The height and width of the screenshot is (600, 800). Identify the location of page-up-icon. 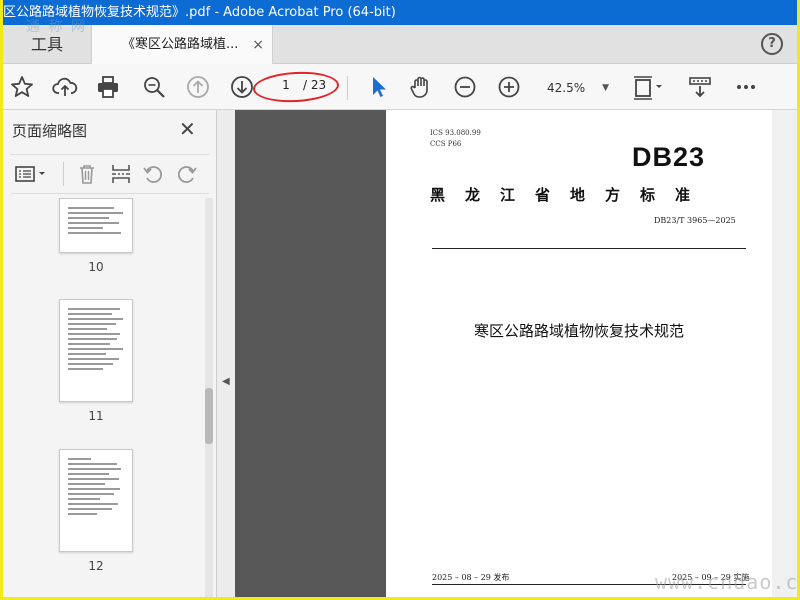
(198, 87).